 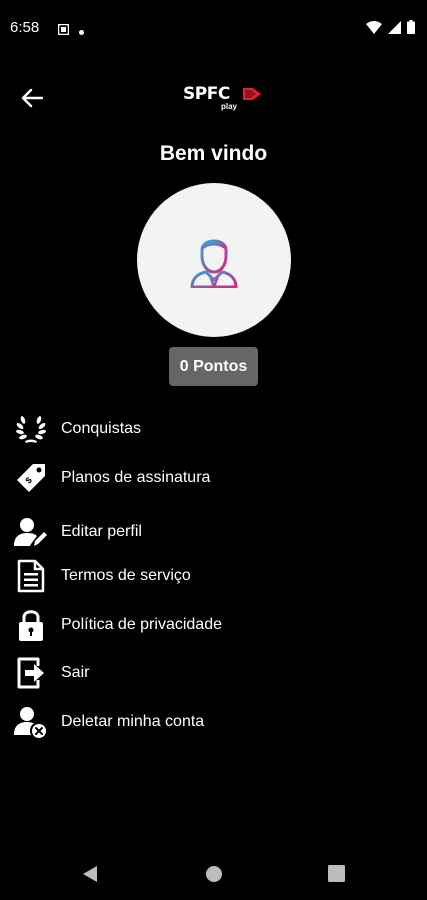 What do you see at coordinates (31, 478) in the screenshot?
I see `price-tag-icon: $` at bounding box center [31, 478].